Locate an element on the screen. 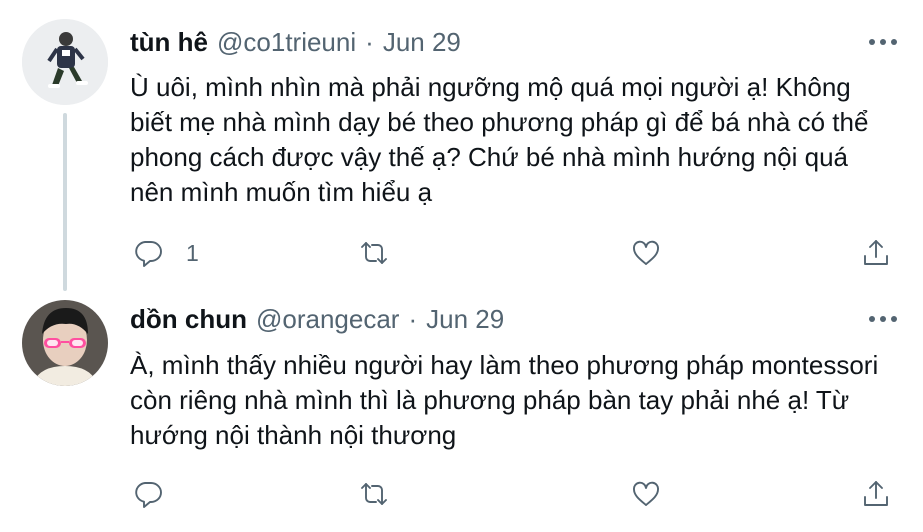 Image resolution: width=923 pixels, height=532 pixels. tweet-header: tùn hê @co1trieuni · Jun 29 is located at coordinates (295, 42).